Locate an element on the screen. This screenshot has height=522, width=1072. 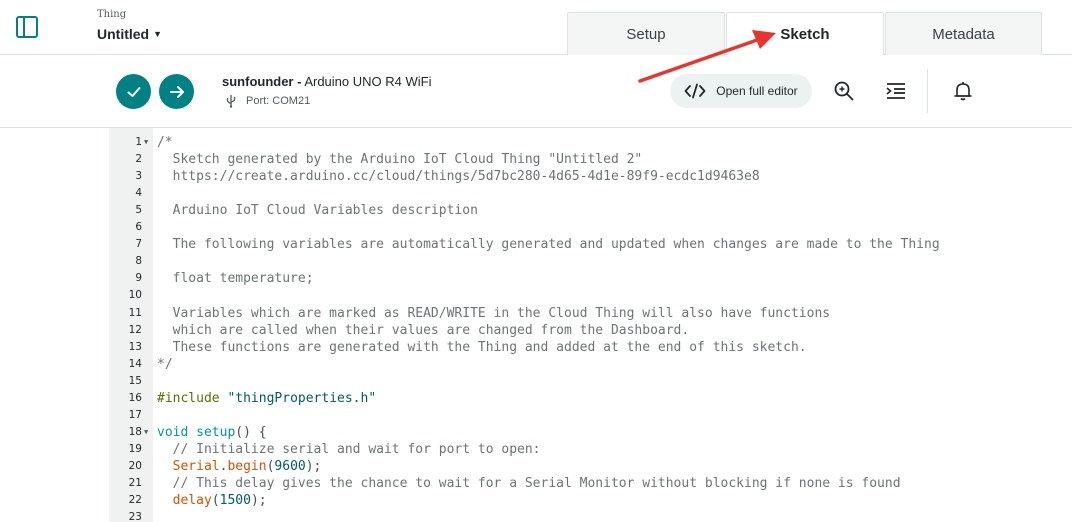
code-token: float temperature; is located at coordinates (235, 279).